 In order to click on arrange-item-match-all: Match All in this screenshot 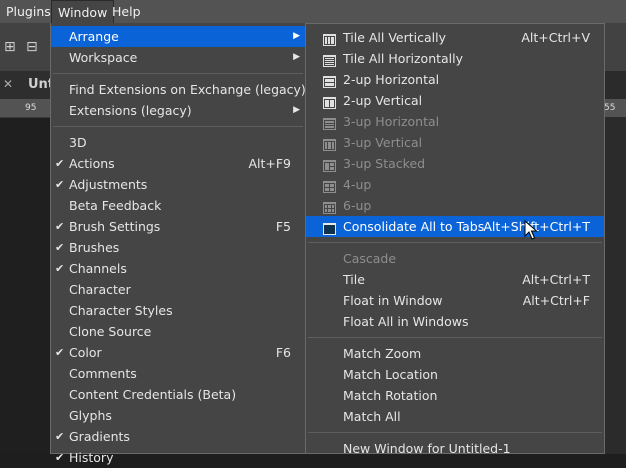, I will do `click(455, 416)`.